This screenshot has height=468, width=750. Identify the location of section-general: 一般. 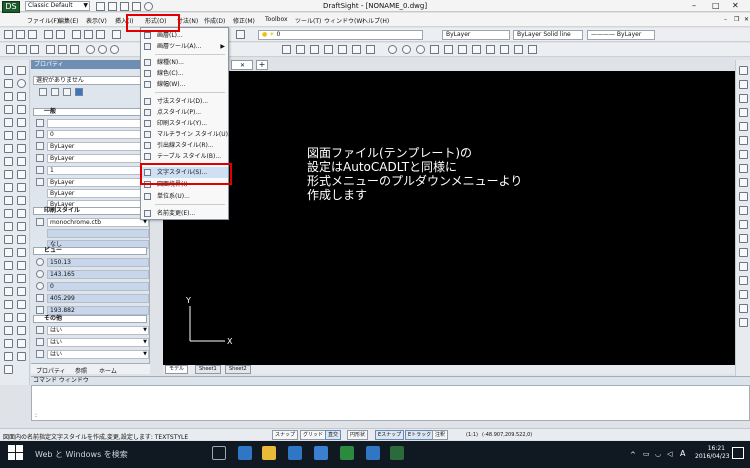
(90, 112).